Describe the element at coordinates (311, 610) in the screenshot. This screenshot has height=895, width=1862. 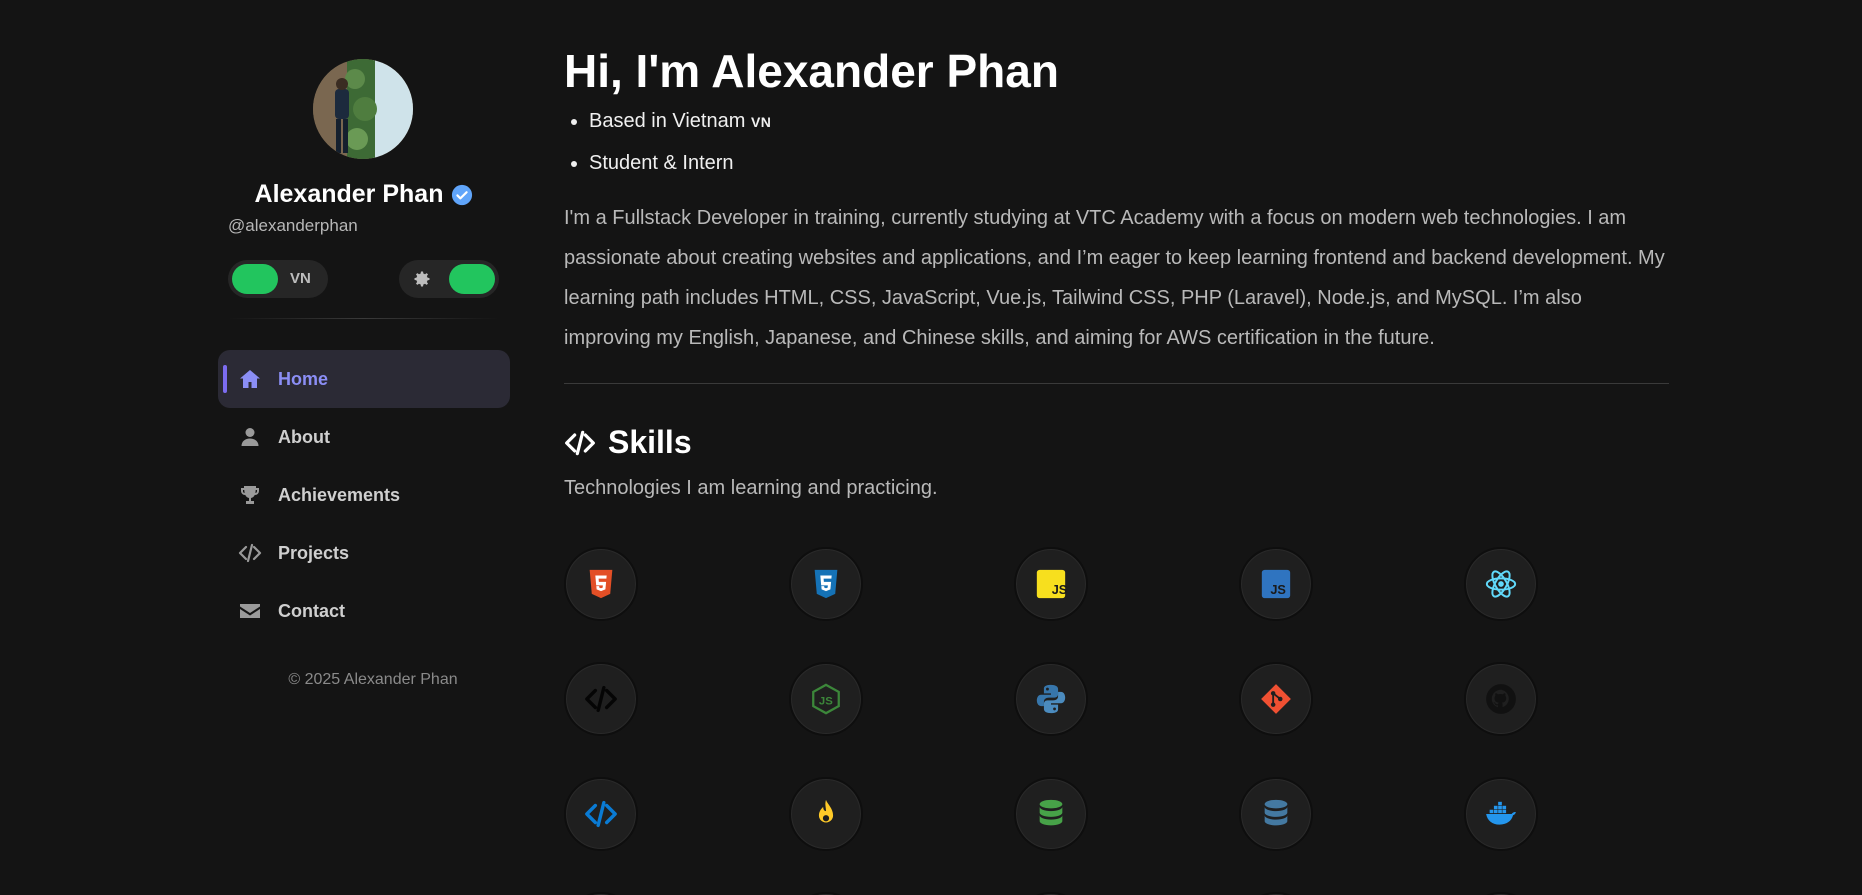
I see `sidebar-item-label: Contact` at that location.